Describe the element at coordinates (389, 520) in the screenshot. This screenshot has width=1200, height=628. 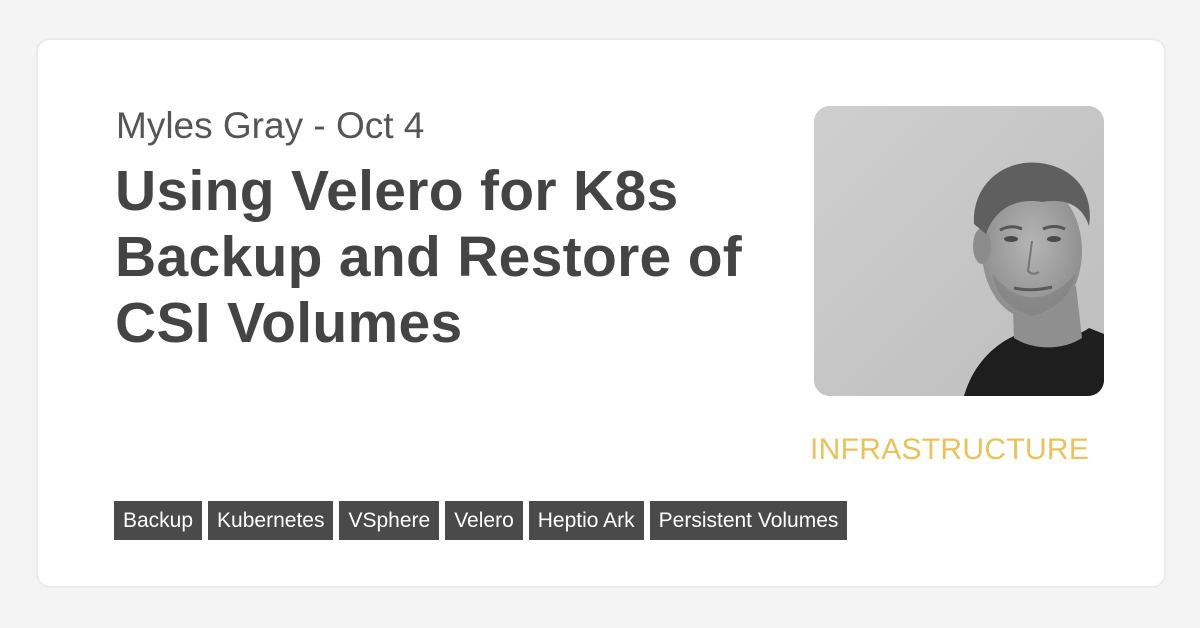
I see `tag-vsphere: VSphere` at that location.